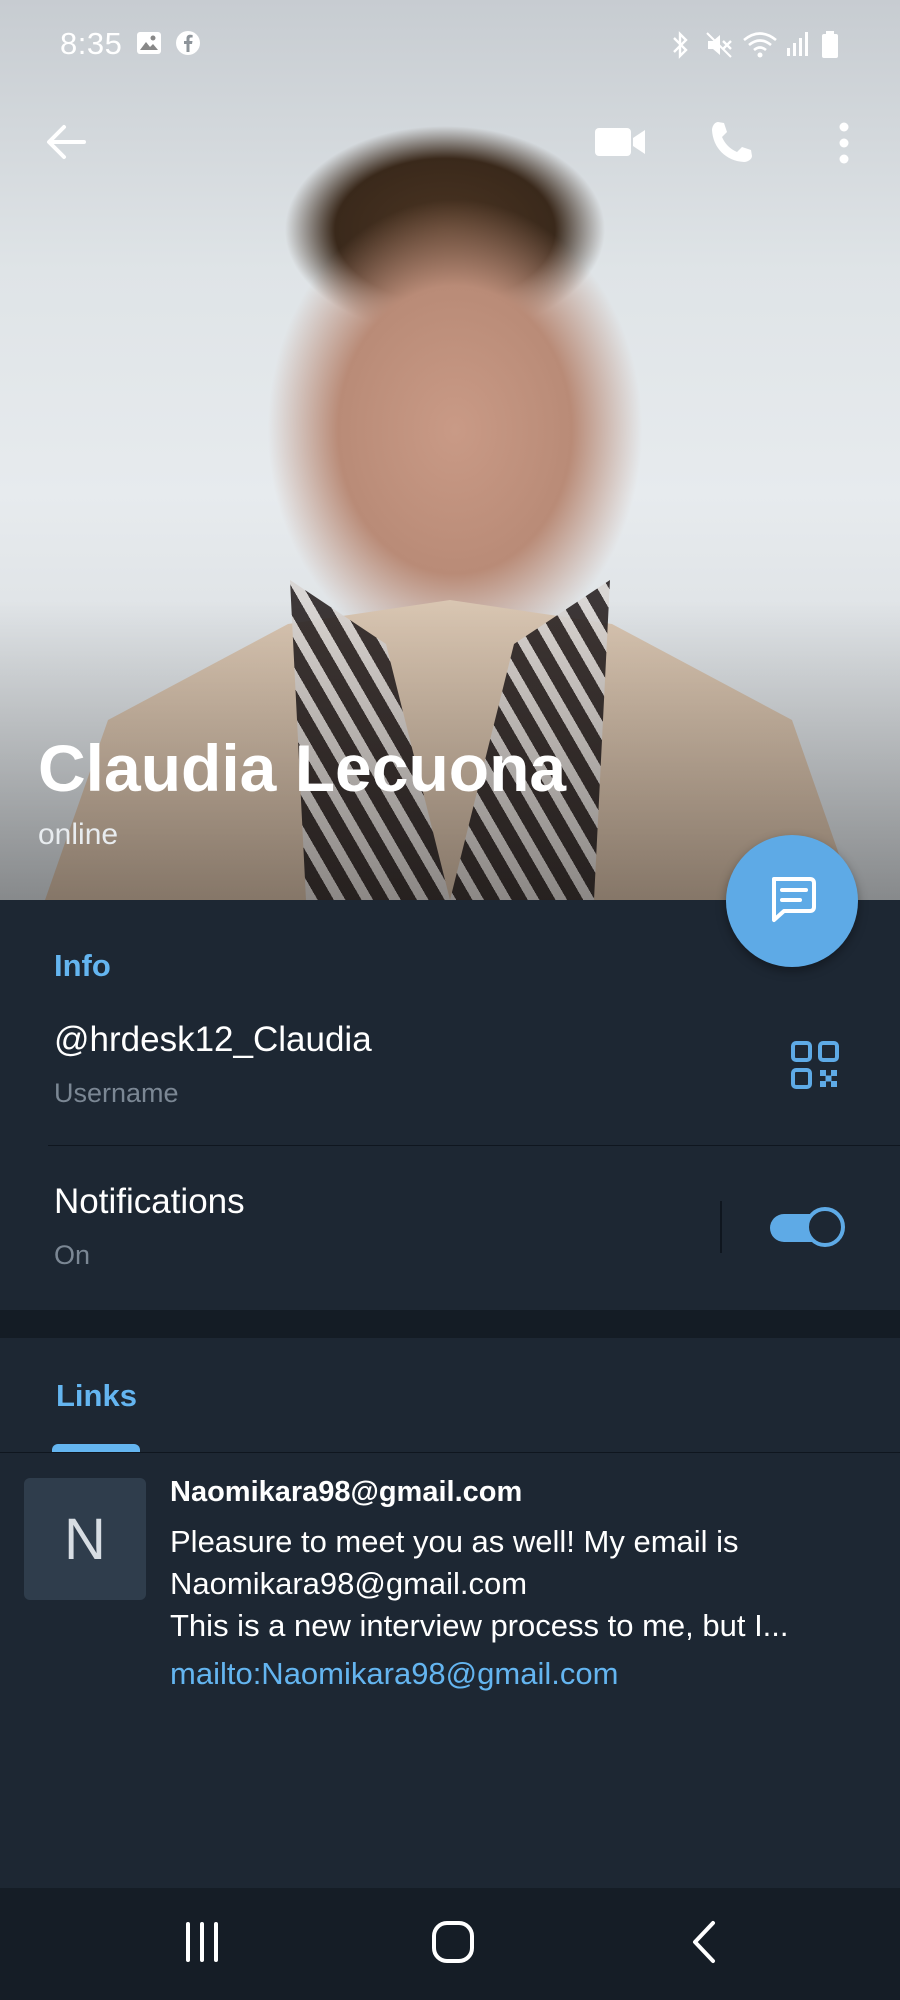 This screenshot has width=900, height=2000. Describe the element at coordinates (91, 43) in the screenshot. I see `status-time: 8:35` at that location.